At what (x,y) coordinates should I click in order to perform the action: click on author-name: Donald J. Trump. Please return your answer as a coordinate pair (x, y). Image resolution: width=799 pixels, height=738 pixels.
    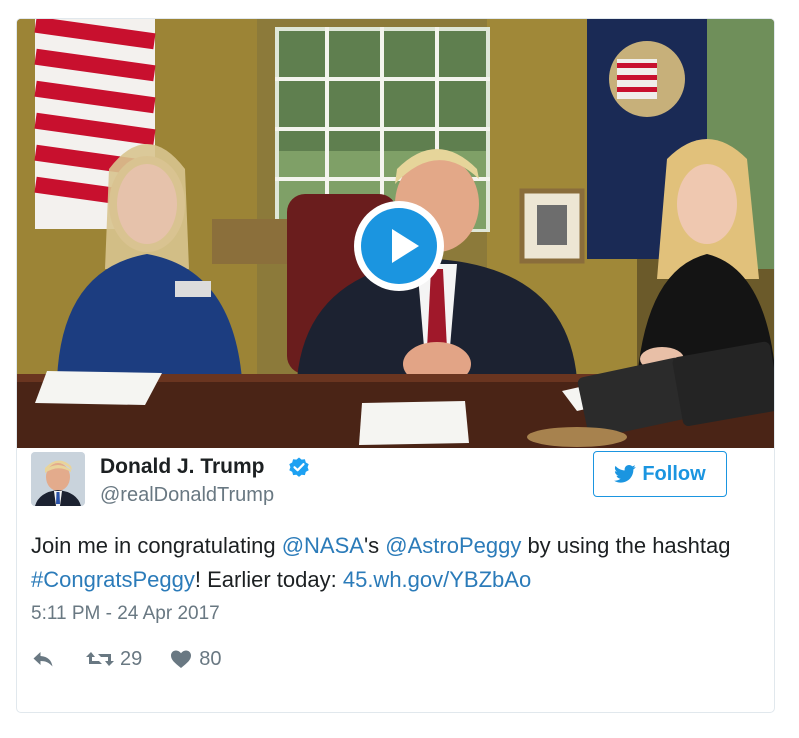
    Looking at the image, I should click on (182, 467).